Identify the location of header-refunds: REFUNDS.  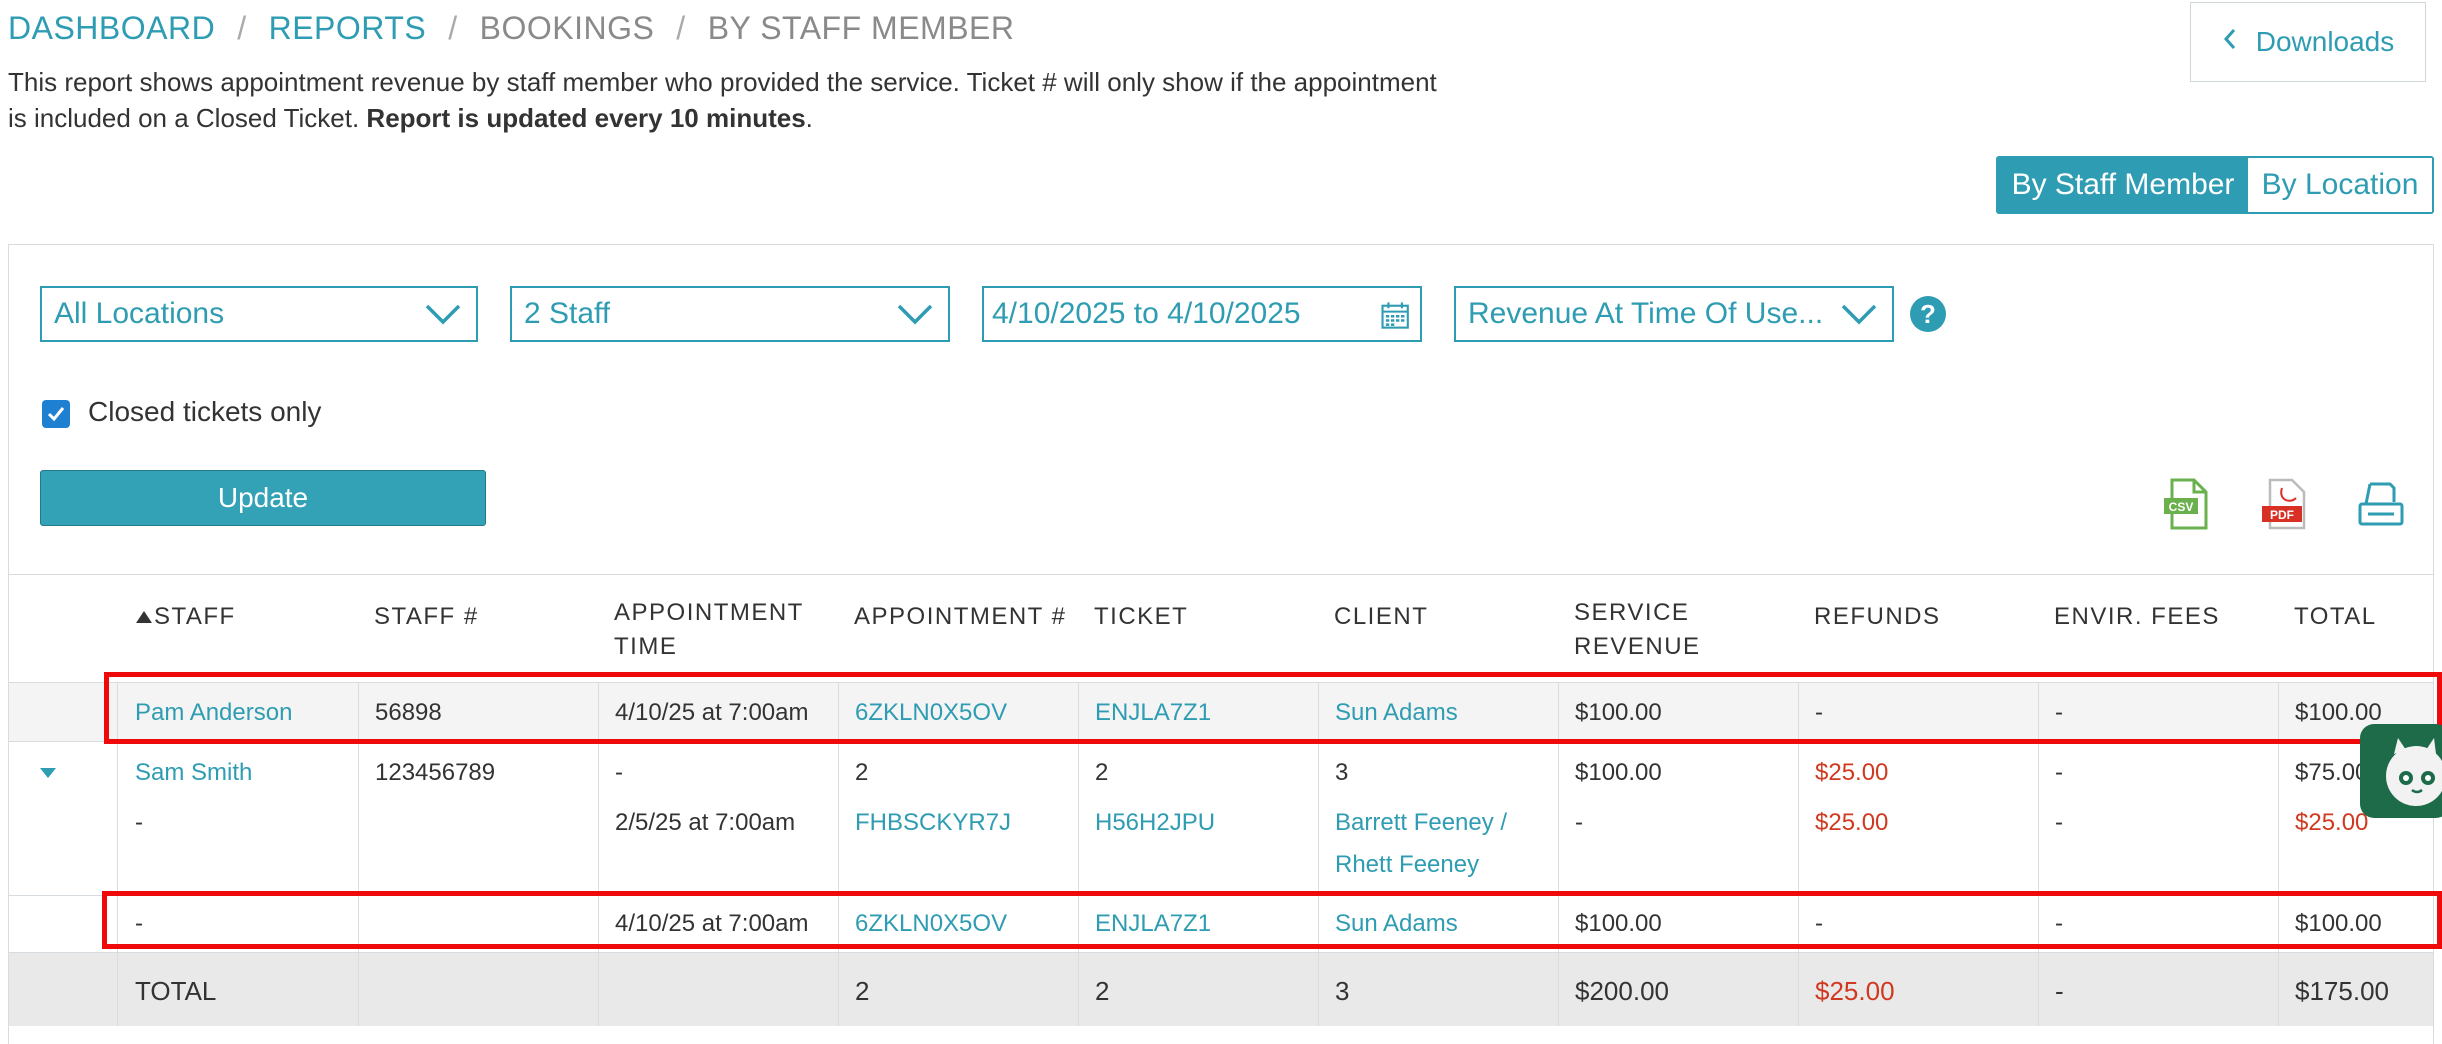
(1877, 617).